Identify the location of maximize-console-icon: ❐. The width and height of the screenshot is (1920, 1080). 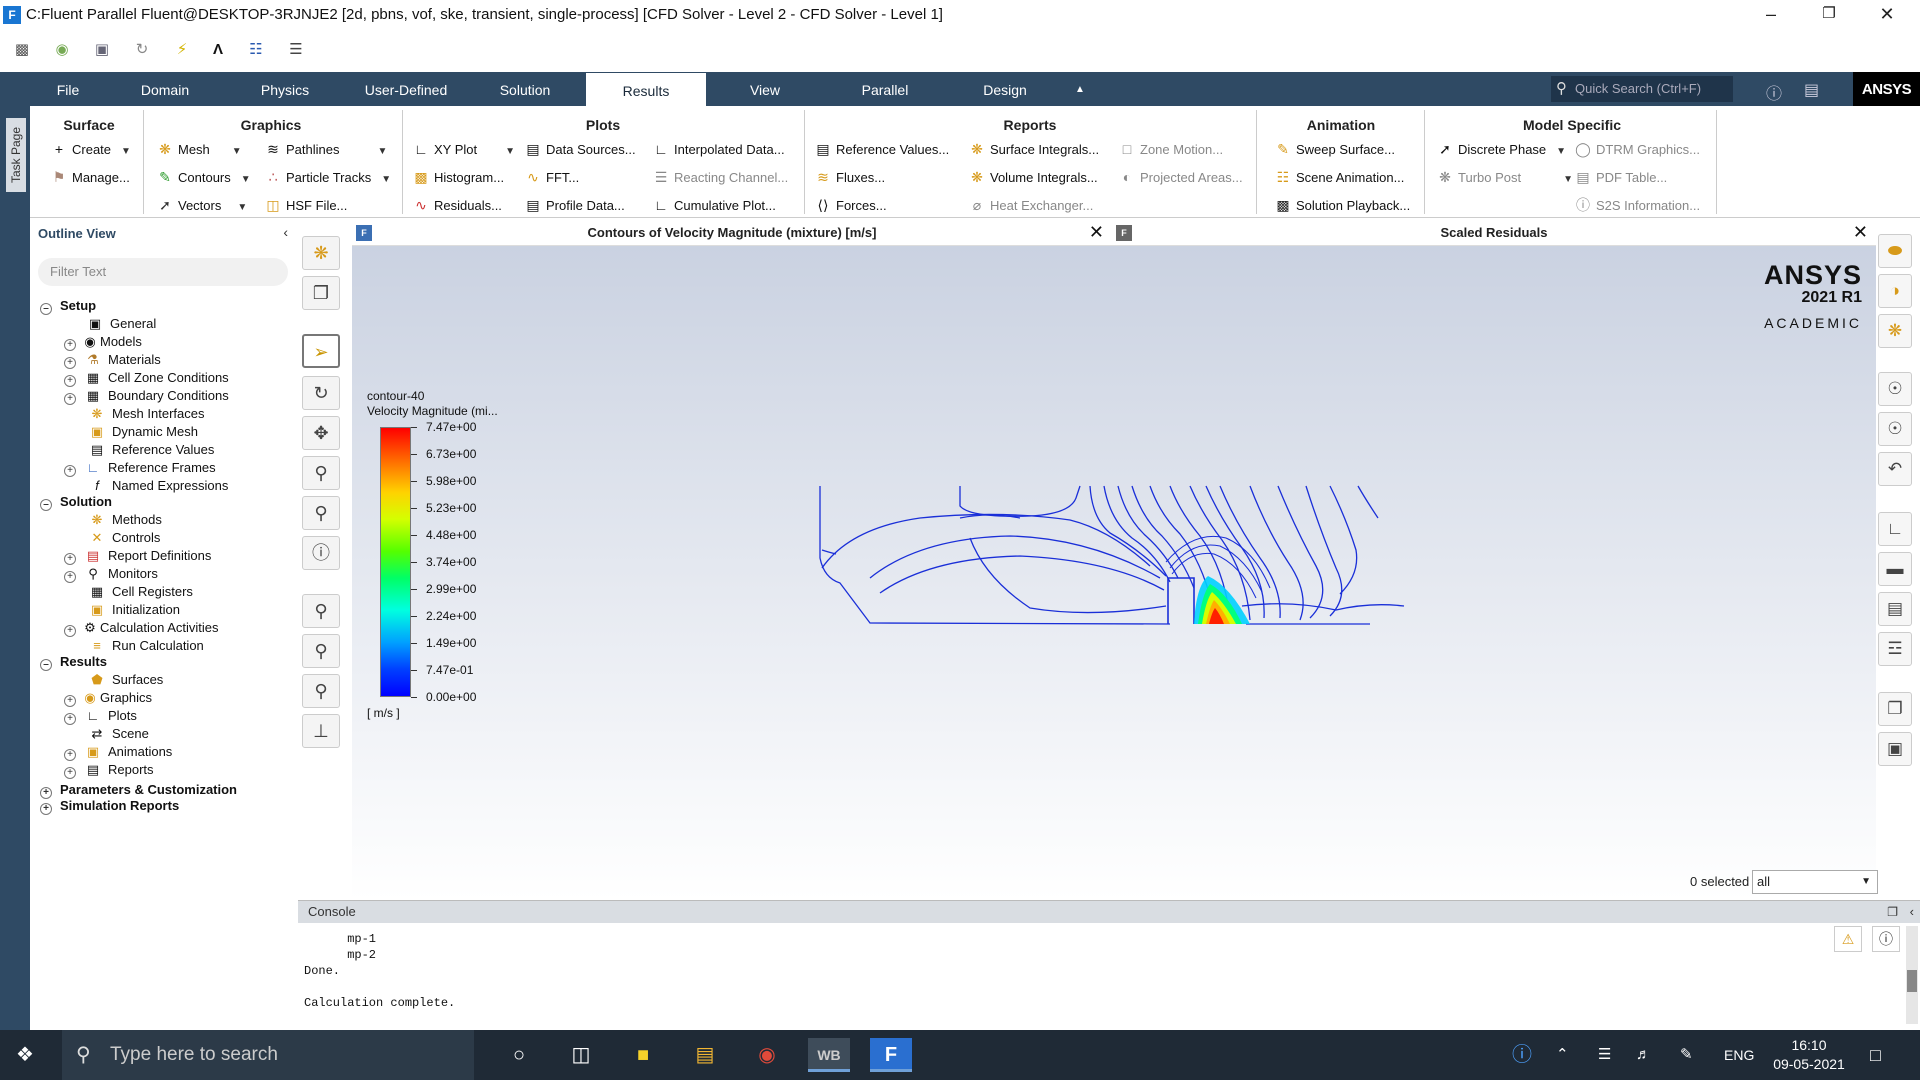
(1892, 912).